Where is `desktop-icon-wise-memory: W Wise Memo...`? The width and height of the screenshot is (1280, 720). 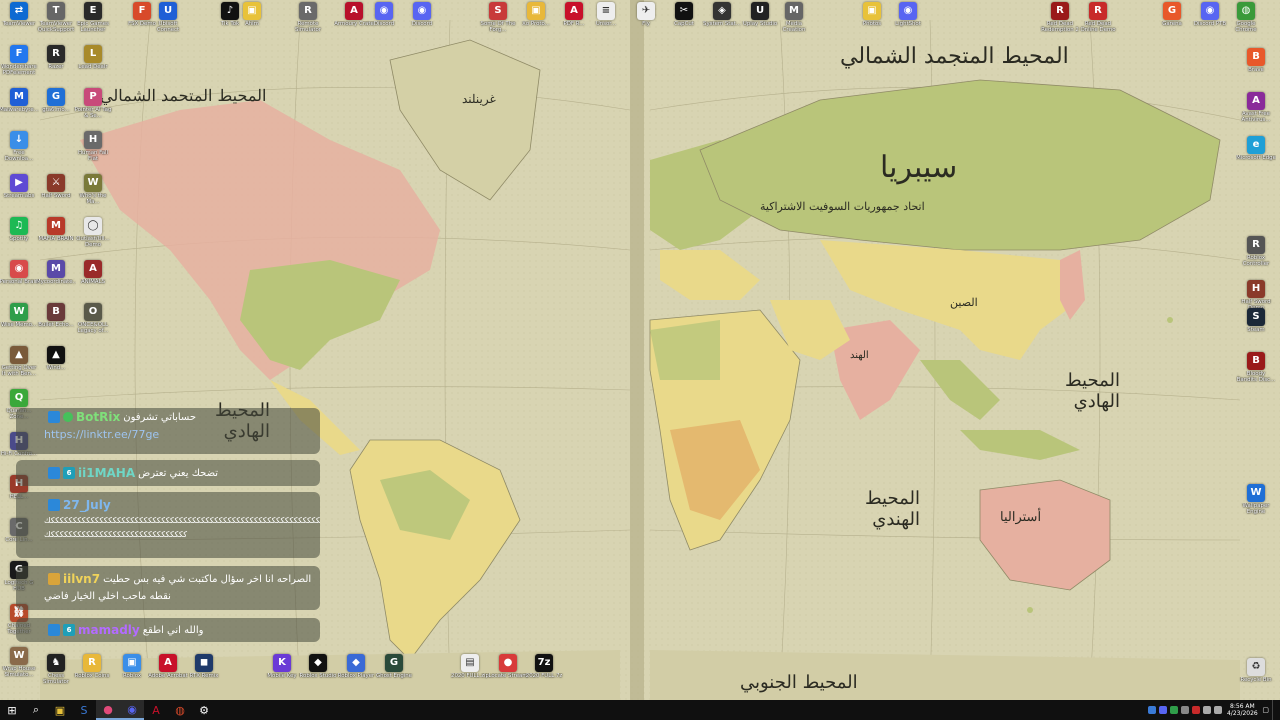
desktop-icon-wise-memory: W Wise Memo... is located at coordinates (19, 322).